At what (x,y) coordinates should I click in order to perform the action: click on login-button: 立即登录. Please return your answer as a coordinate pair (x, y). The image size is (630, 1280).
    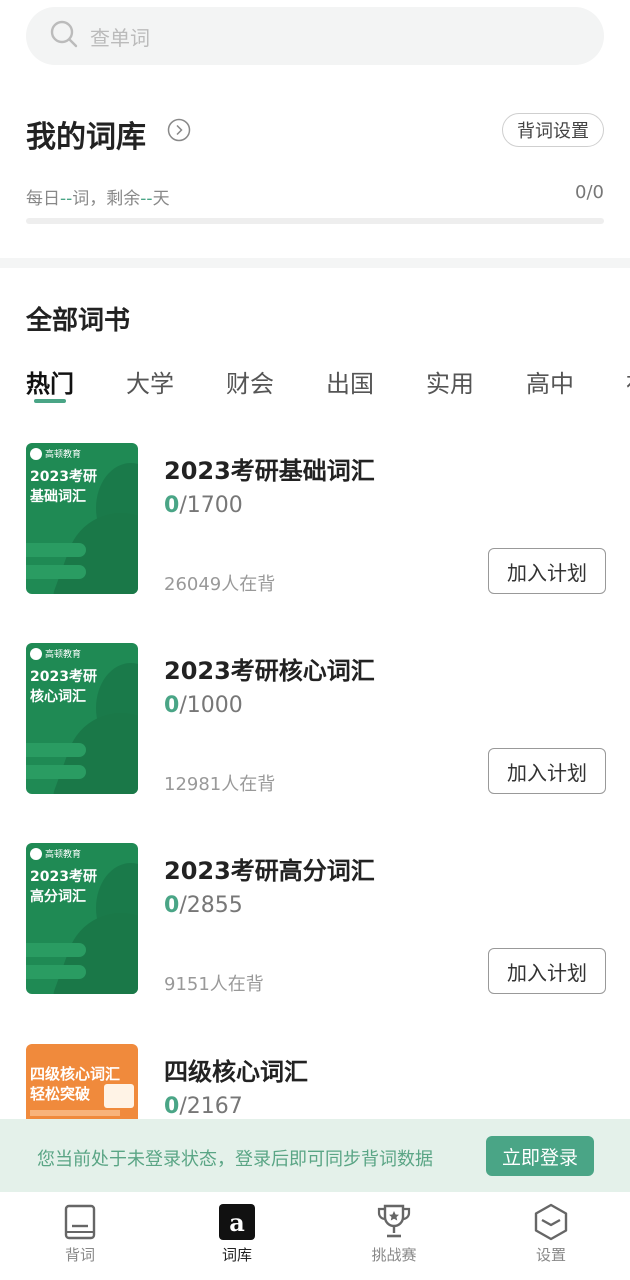
    Looking at the image, I should click on (540, 1156).